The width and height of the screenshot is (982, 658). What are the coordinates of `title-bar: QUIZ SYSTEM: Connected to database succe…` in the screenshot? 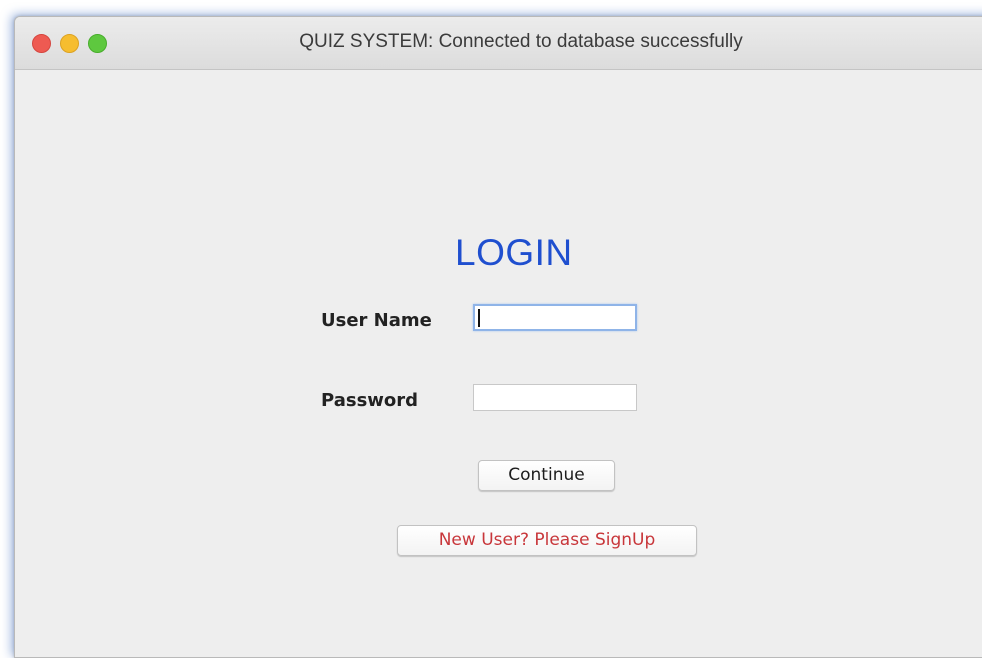 It's located at (498, 43).